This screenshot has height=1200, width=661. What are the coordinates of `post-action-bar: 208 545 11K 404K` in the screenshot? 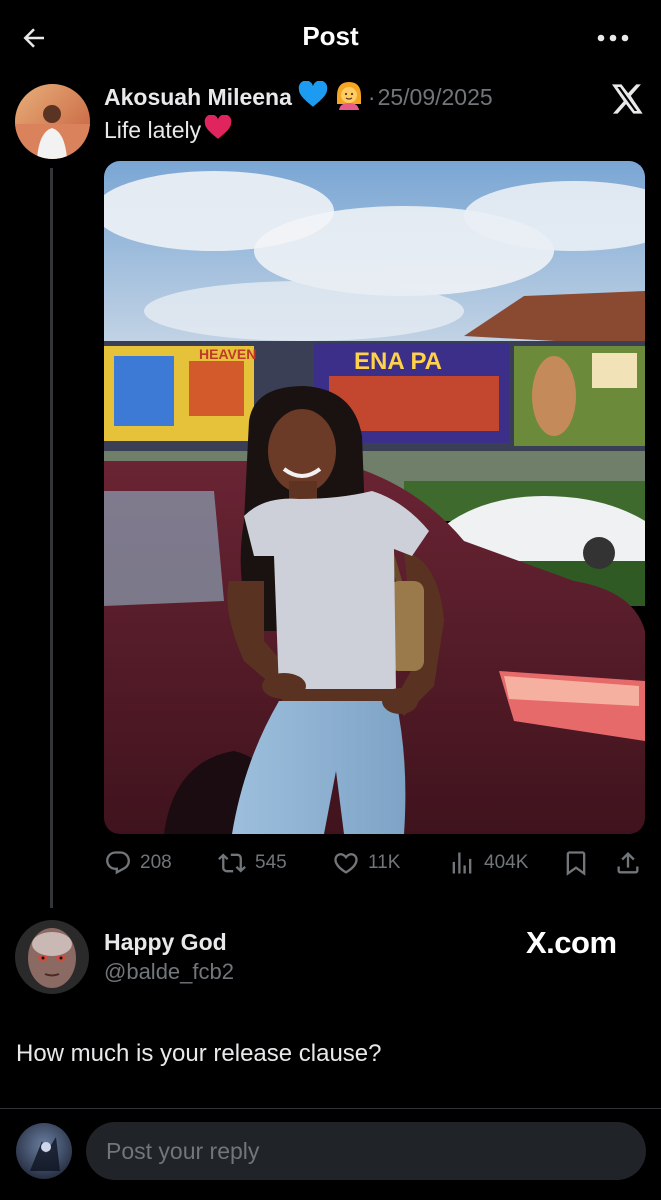 It's located at (376, 863).